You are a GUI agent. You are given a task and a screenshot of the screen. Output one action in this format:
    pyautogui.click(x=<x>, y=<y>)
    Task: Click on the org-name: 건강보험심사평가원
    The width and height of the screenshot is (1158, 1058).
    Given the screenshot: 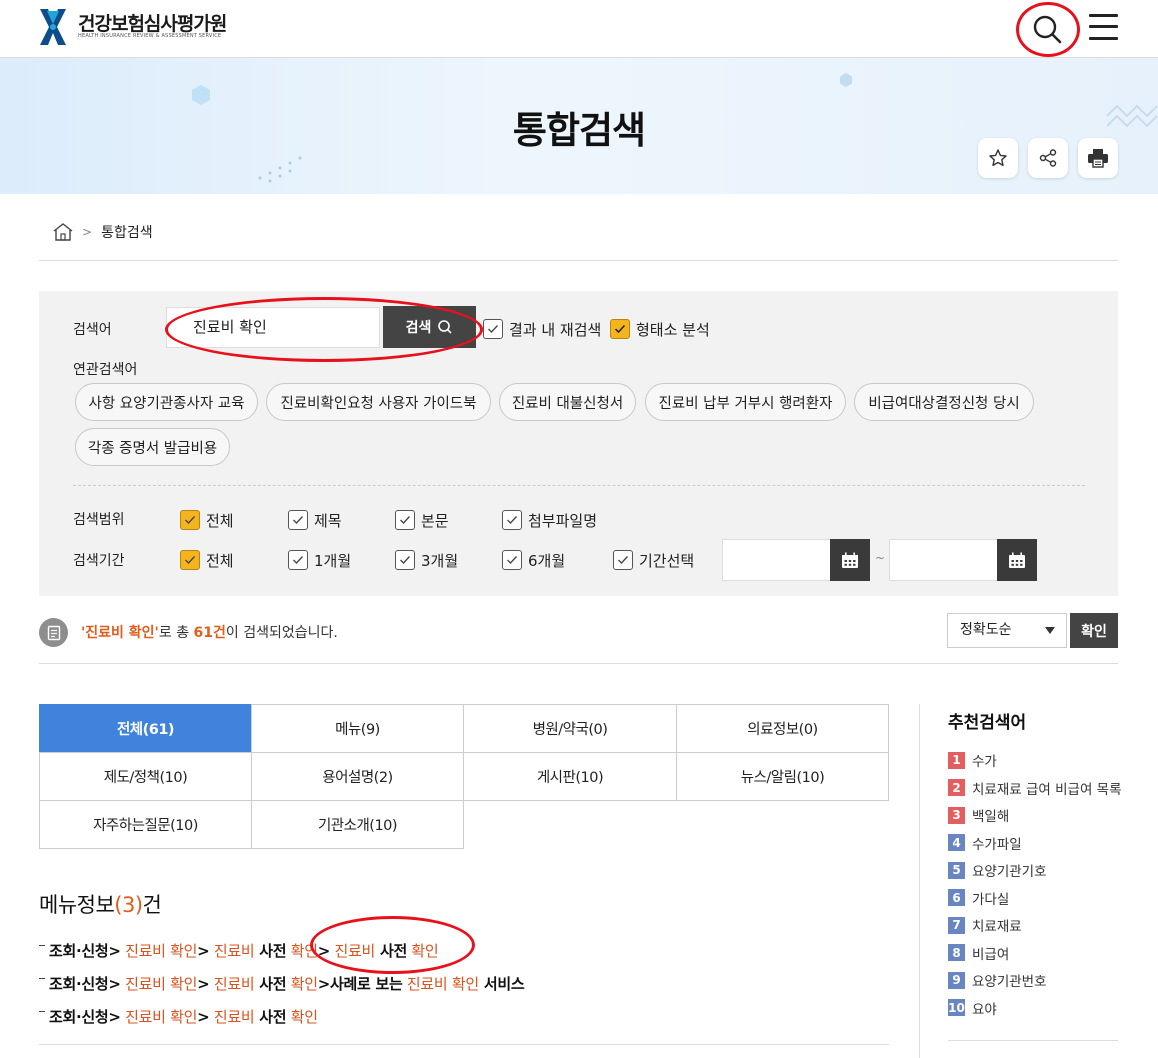 What is the action you would take?
    pyautogui.click(x=152, y=22)
    